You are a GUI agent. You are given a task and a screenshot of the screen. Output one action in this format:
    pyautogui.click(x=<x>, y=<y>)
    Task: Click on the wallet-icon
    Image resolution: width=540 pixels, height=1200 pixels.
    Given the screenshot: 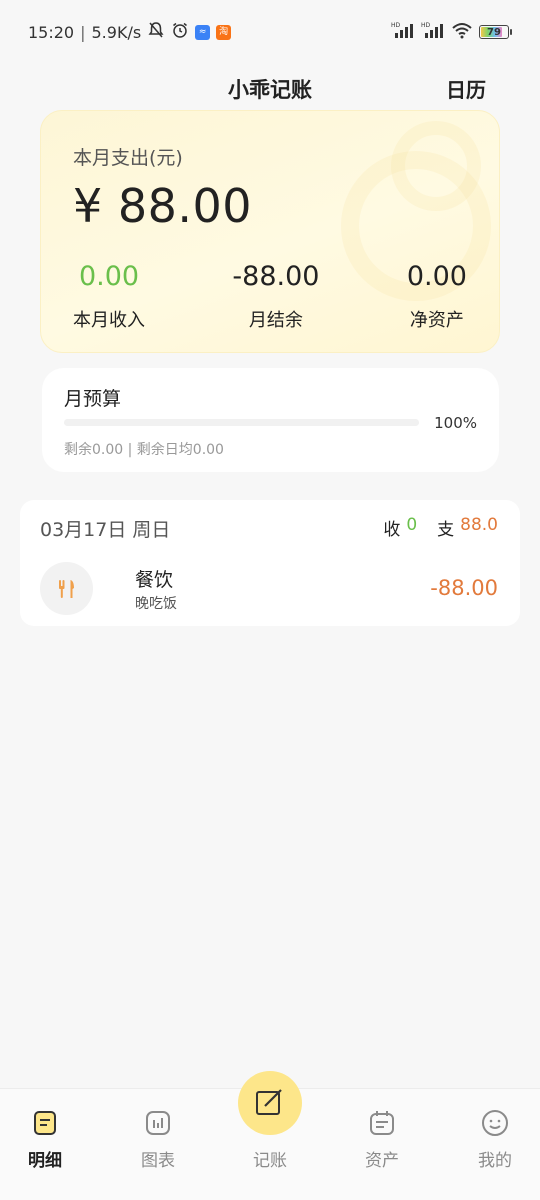 What is the action you would take?
    pyautogui.click(x=382, y=1123)
    